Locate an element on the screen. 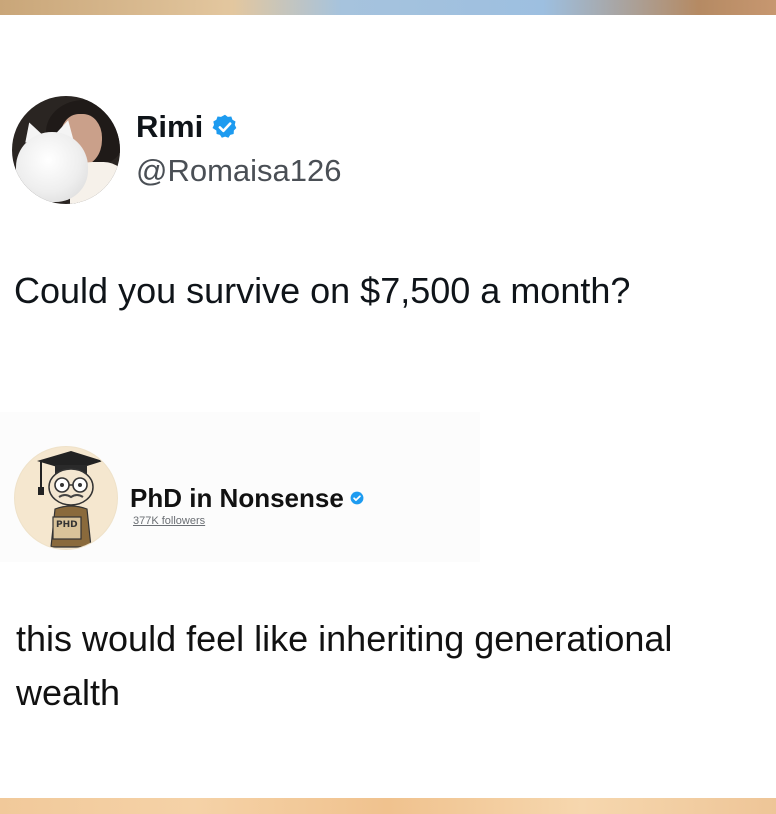 The width and height of the screenshot is (776, 814). phd-sign-text: PHD is located at coordinates (67, 525).